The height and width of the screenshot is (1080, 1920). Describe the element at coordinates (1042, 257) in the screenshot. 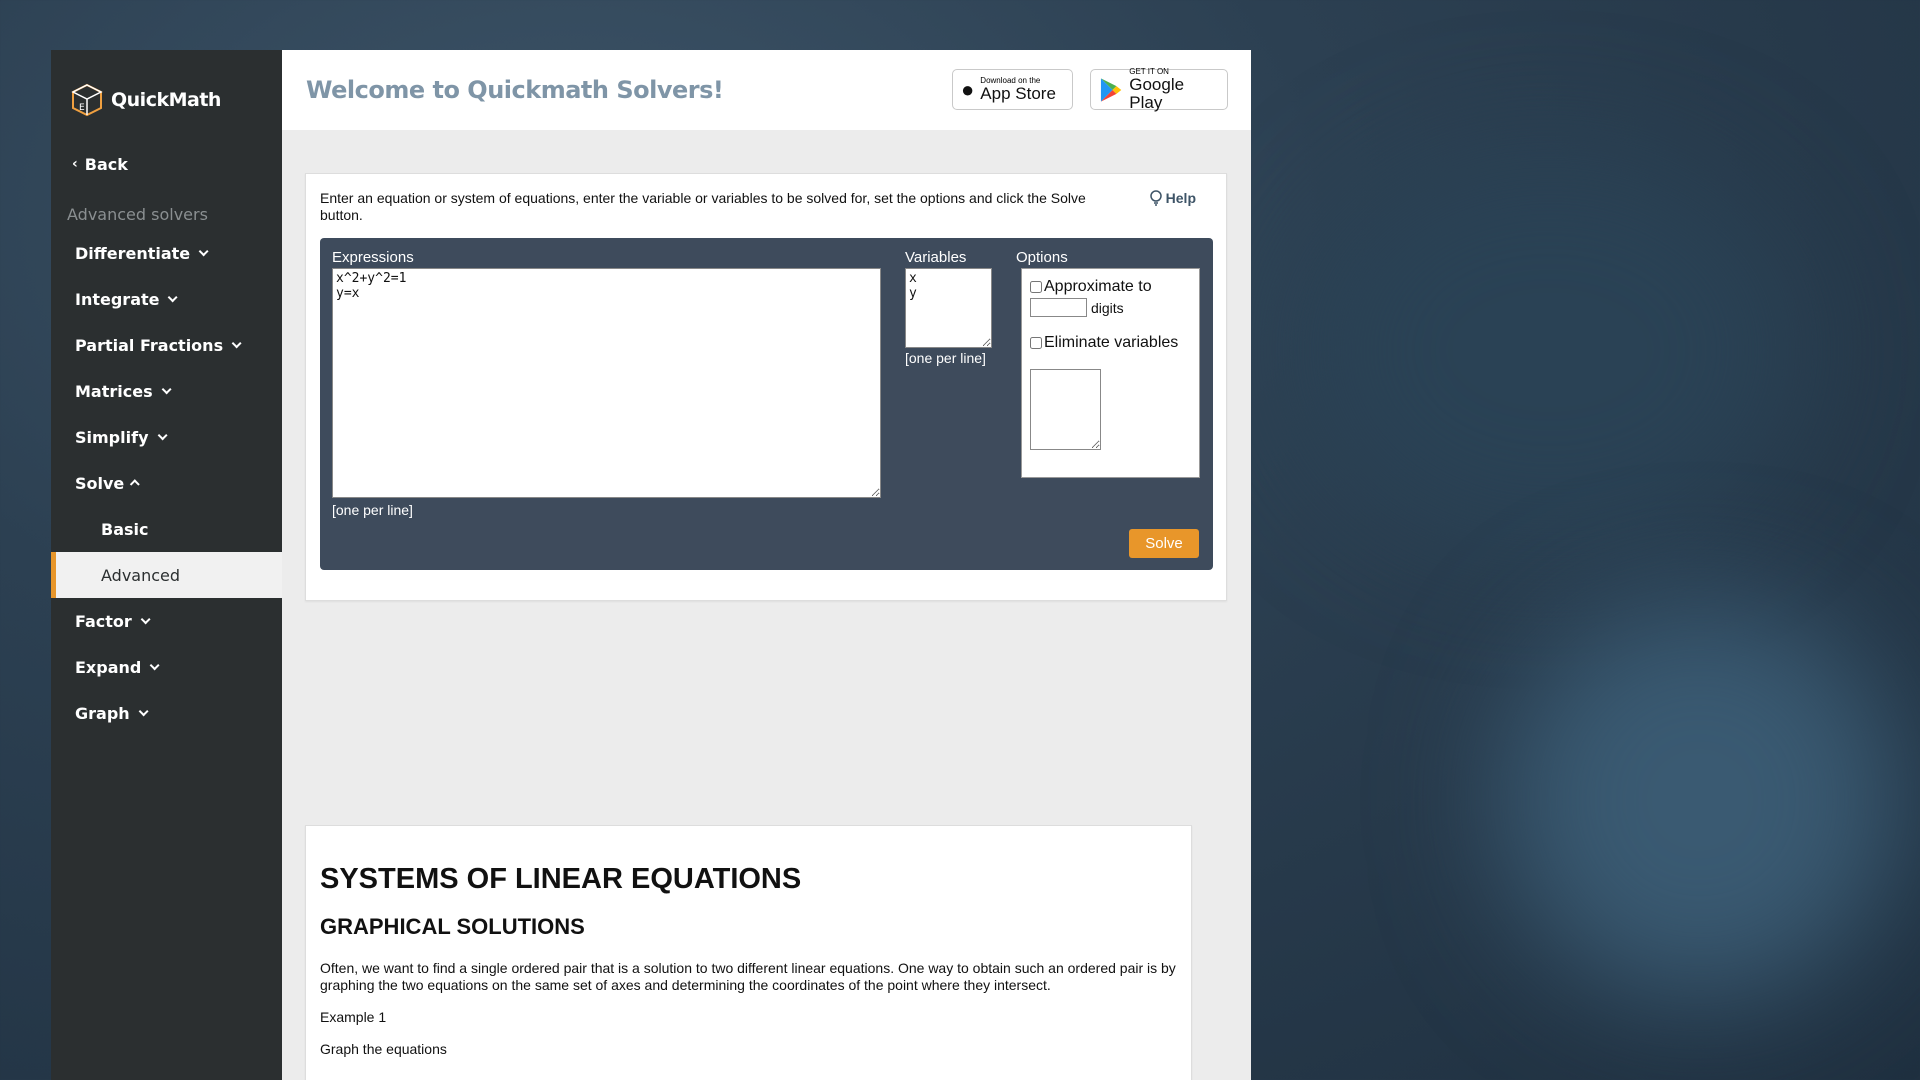

I see `options-label: Options` at that location.